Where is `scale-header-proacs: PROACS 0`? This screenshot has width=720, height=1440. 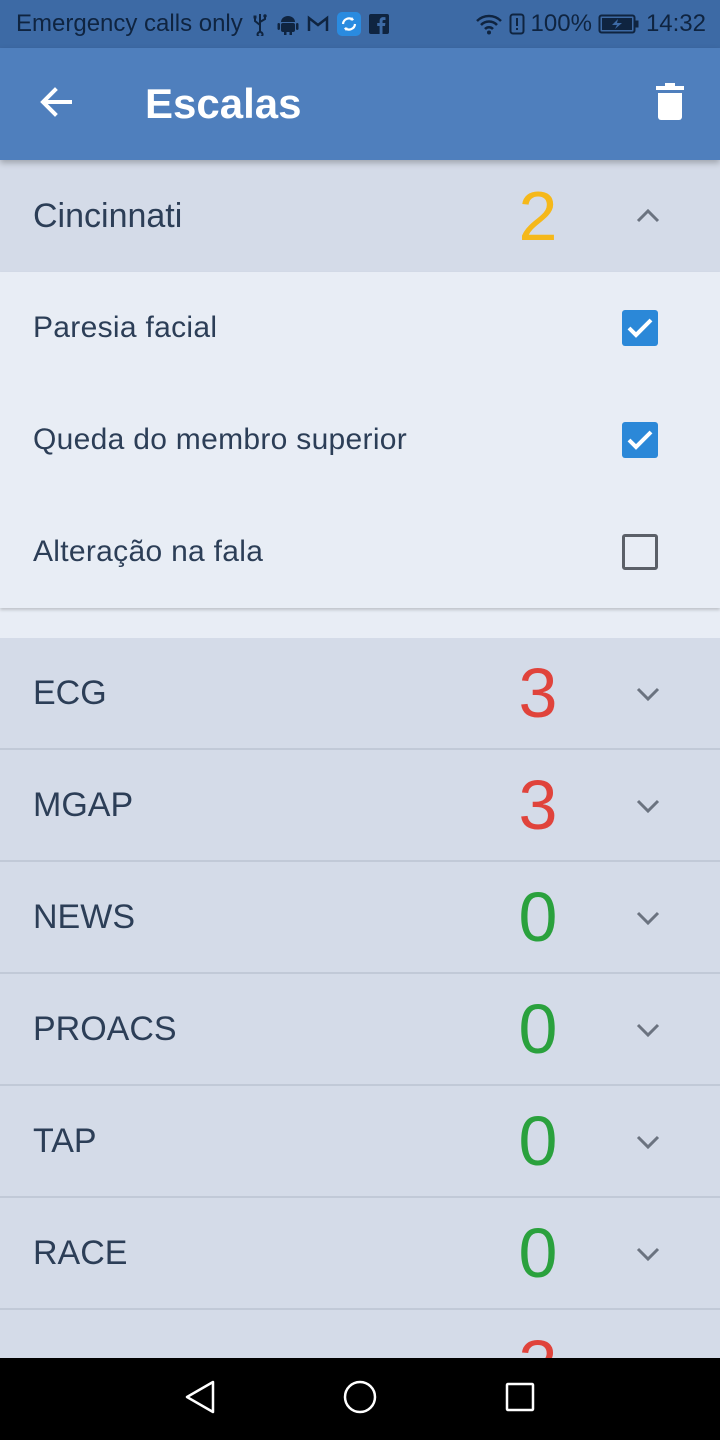 scale-header-proacs: PROACS 0 is located at coordinates (360, 1030).